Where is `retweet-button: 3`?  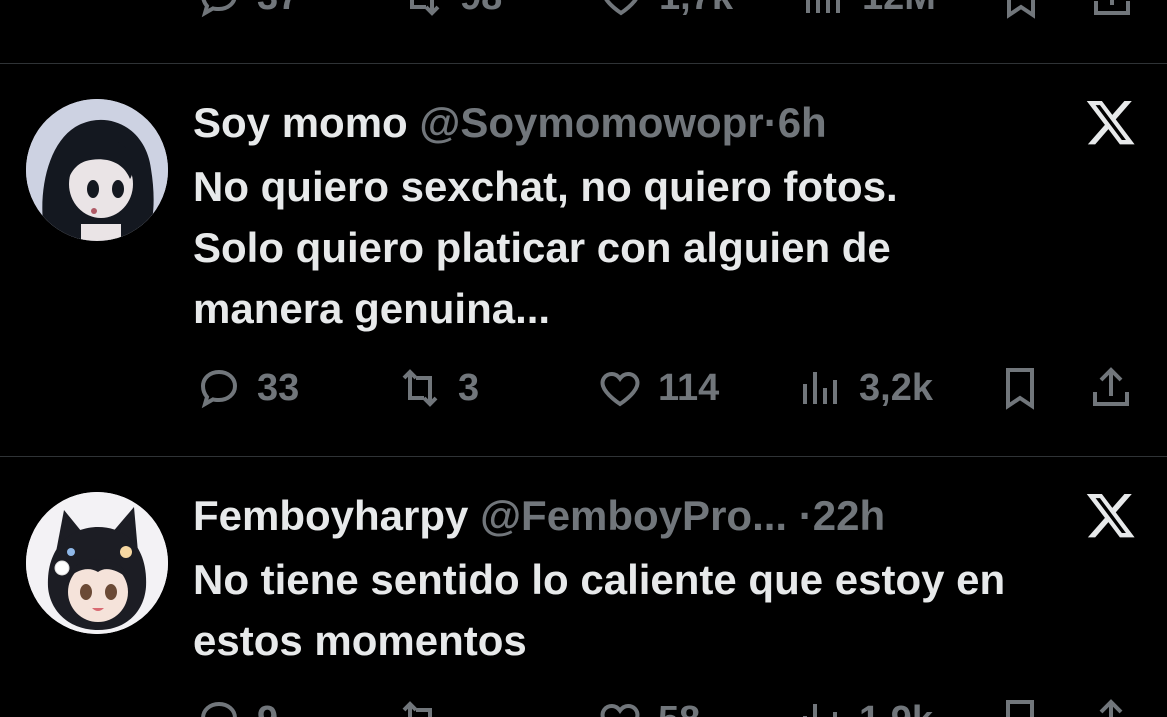 retweet-button: 3 is located at coordinates (437, 388).